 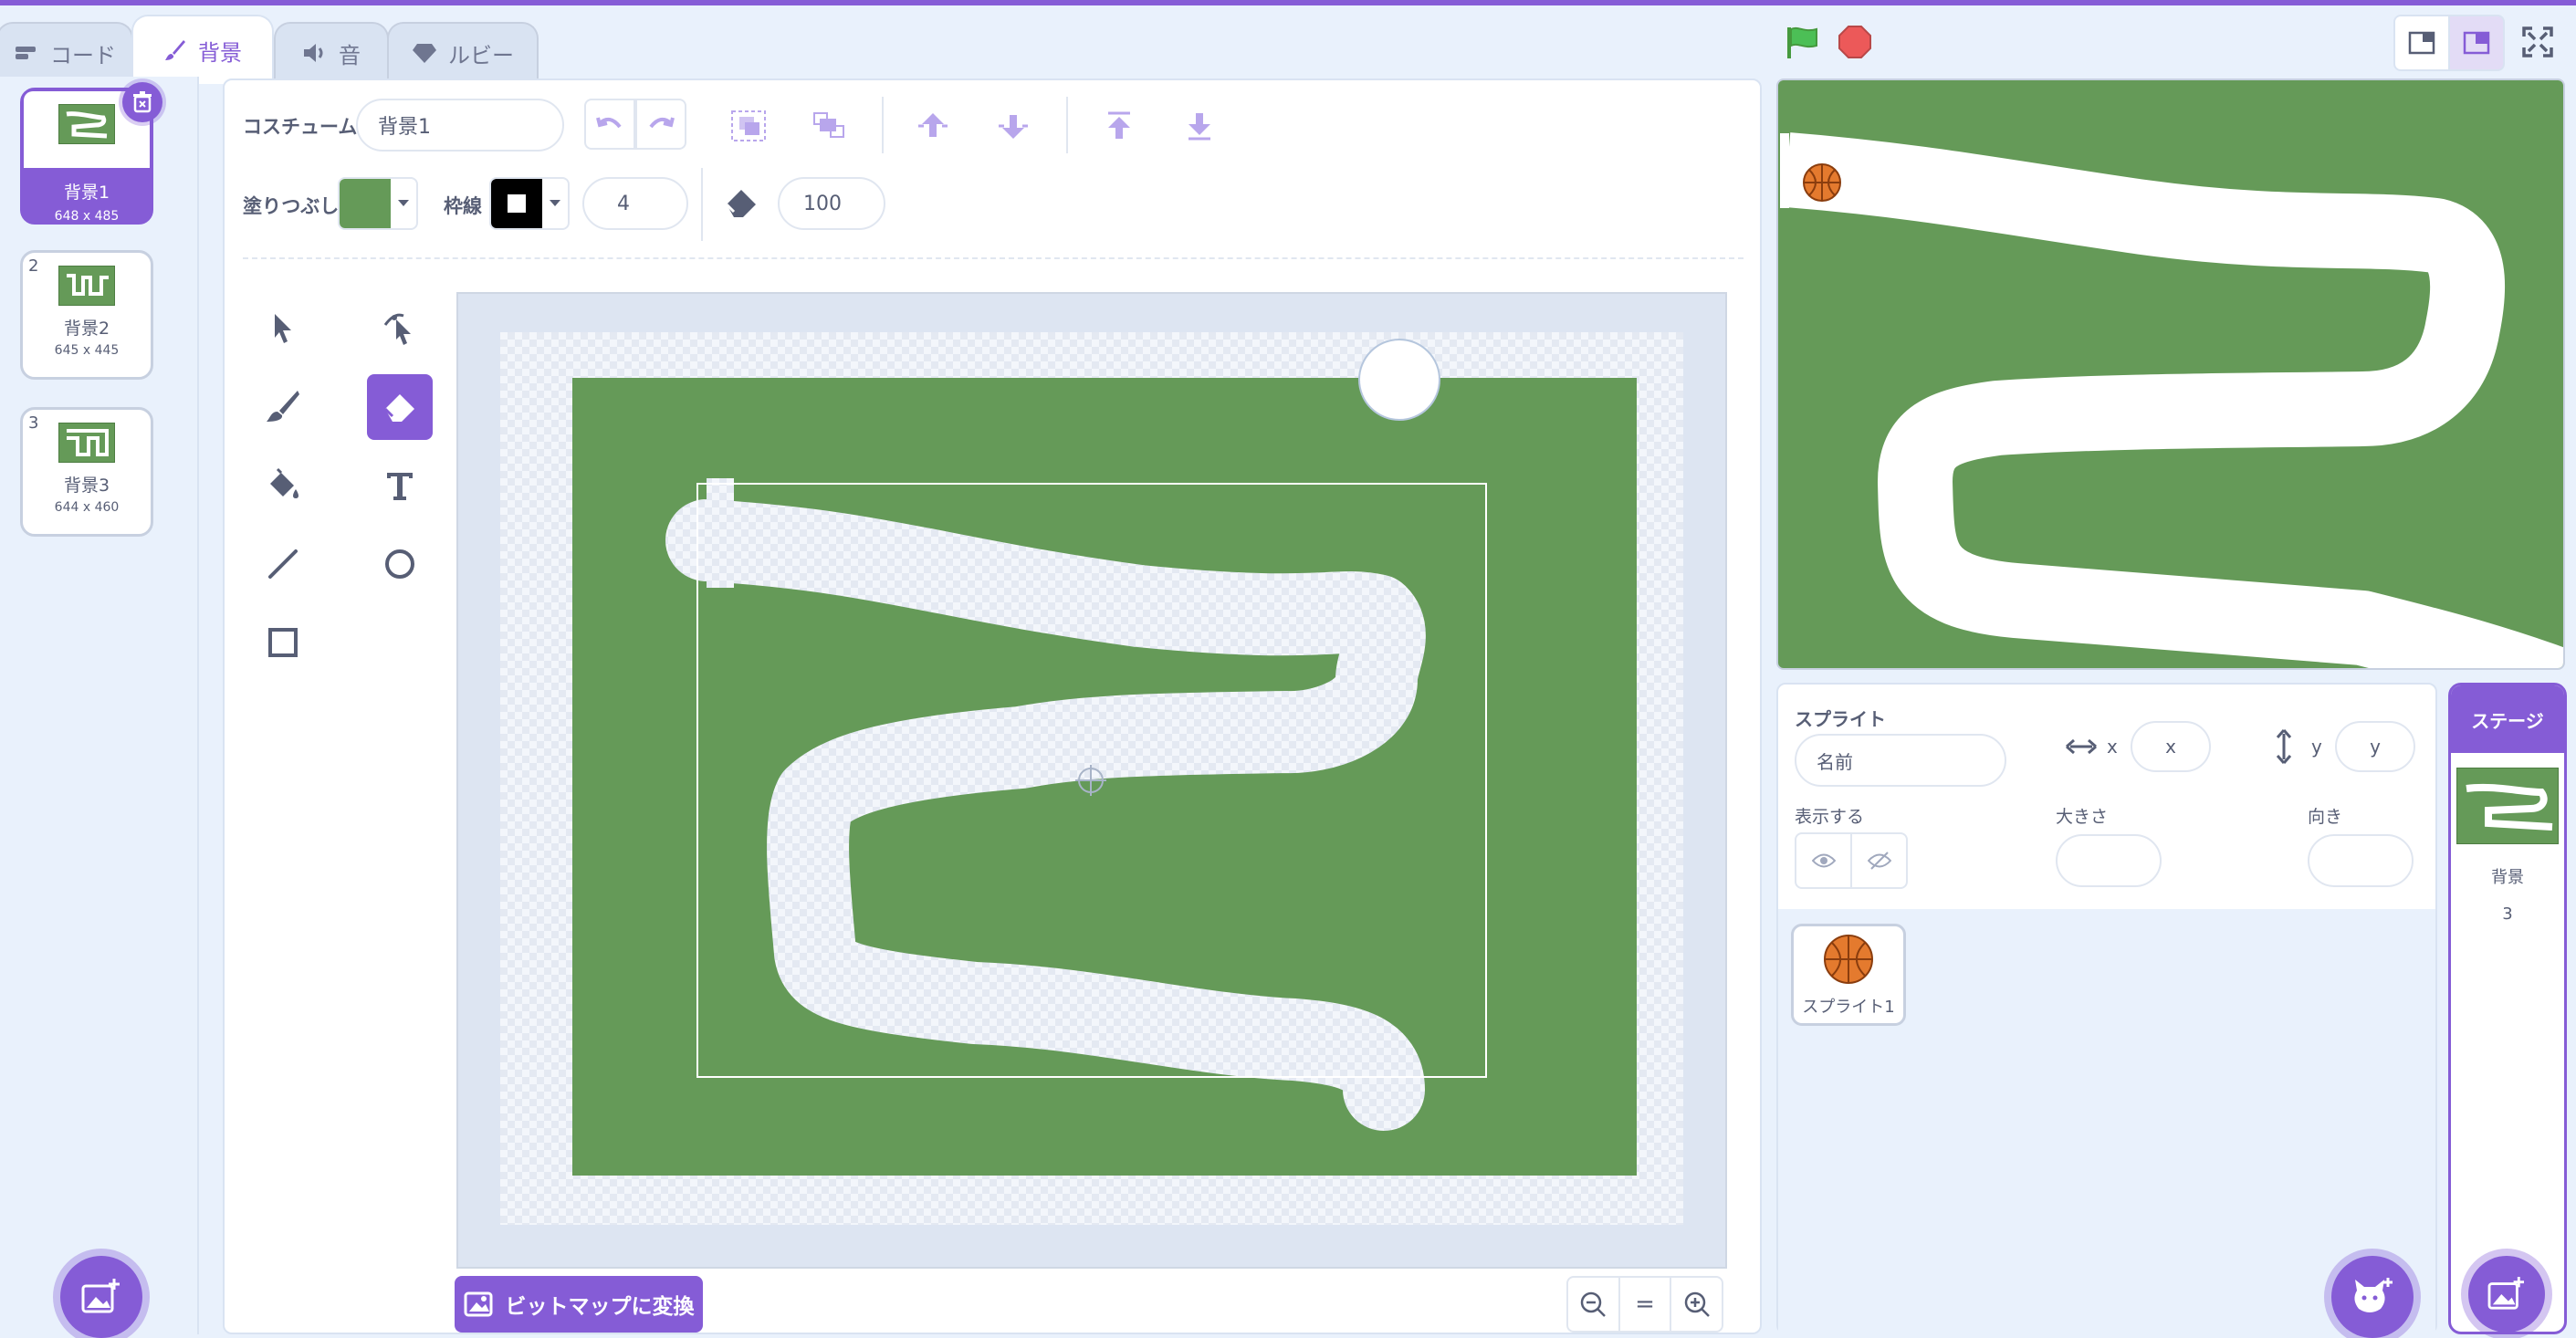 I want to click on forward-icon, so click(x=932, y=126).